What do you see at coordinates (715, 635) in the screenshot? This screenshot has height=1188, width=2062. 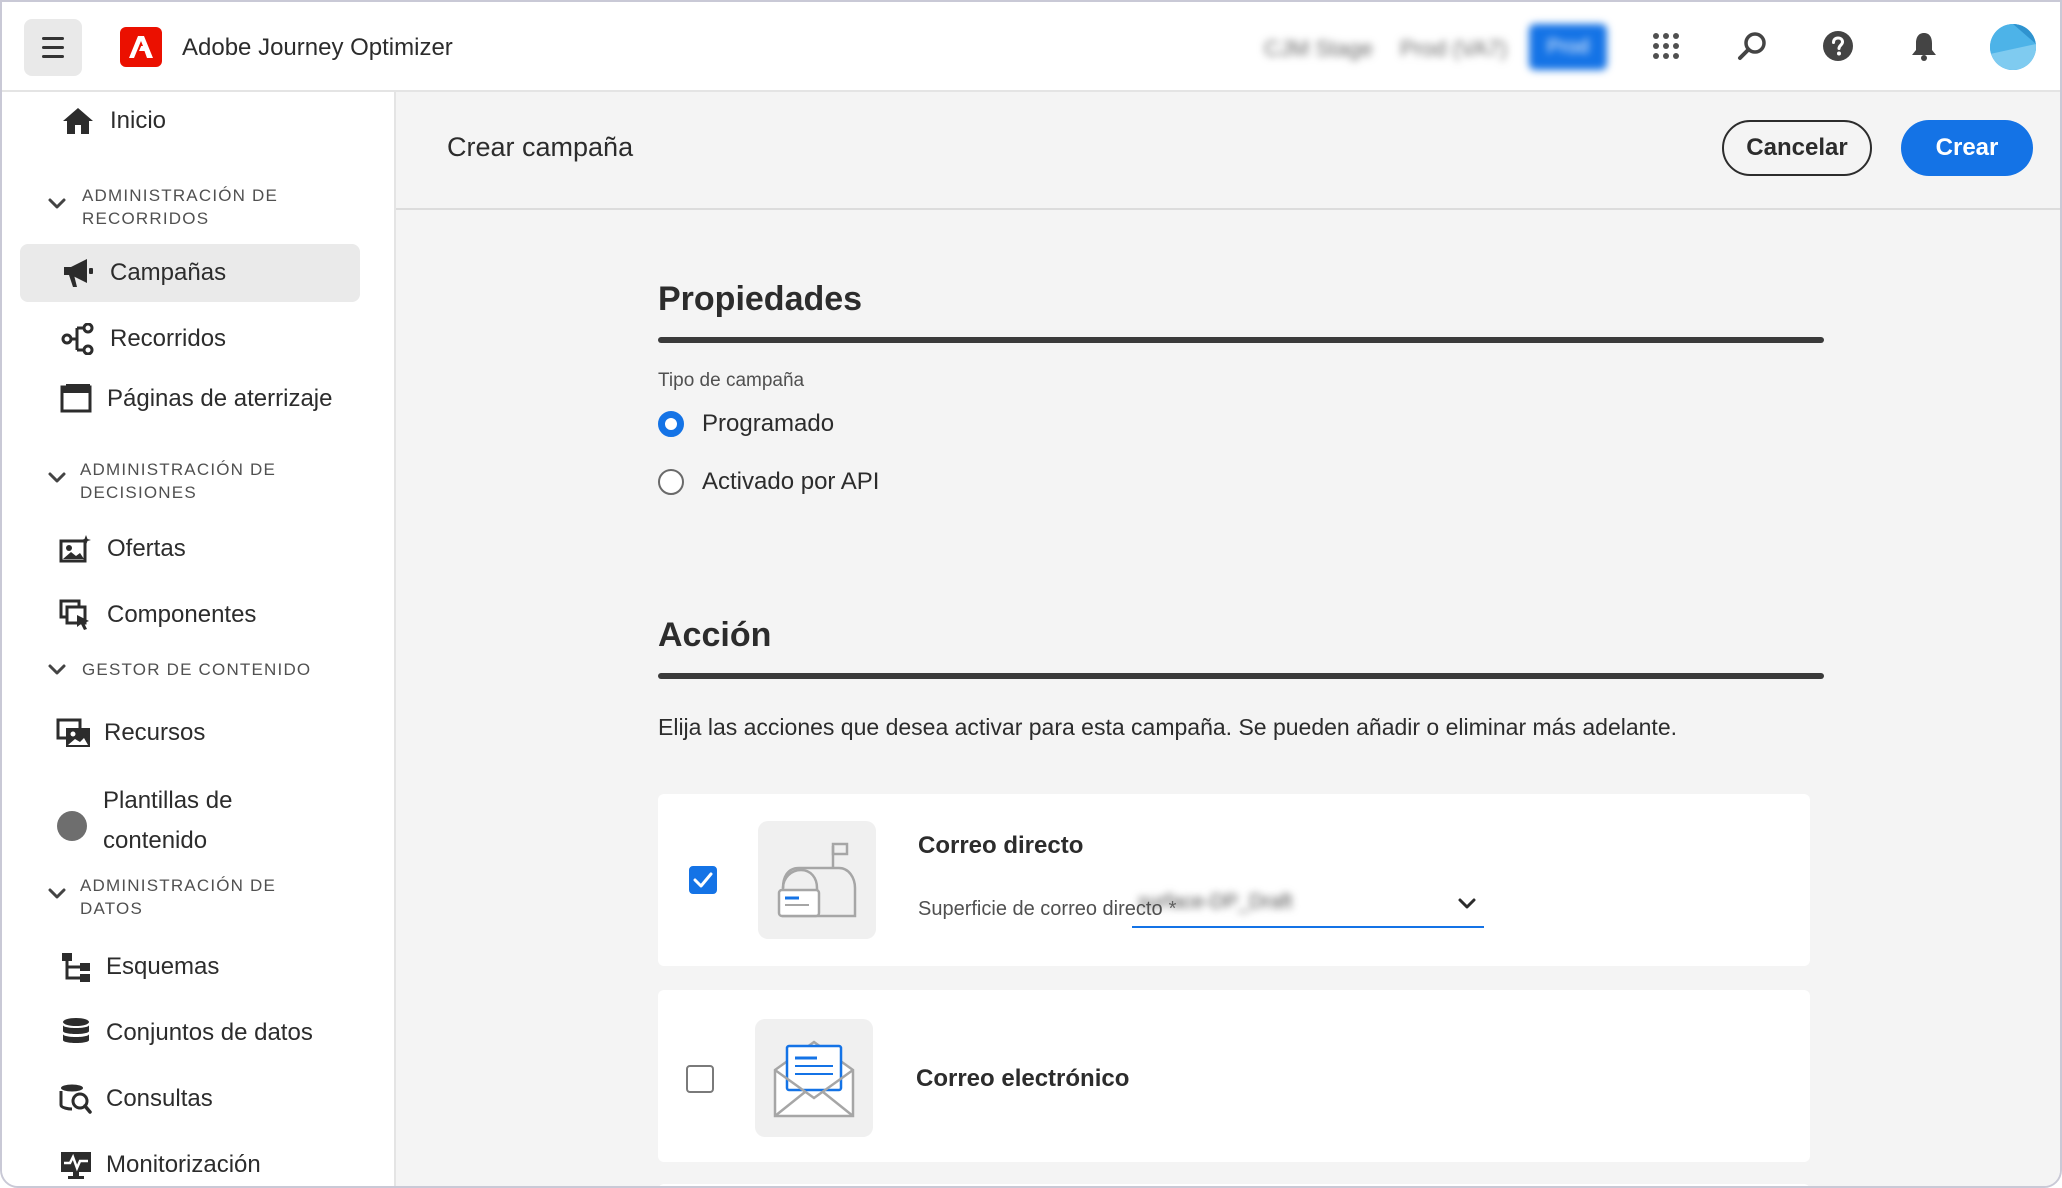 I see `action-heading: Acción` at bounding box center [715, 635].